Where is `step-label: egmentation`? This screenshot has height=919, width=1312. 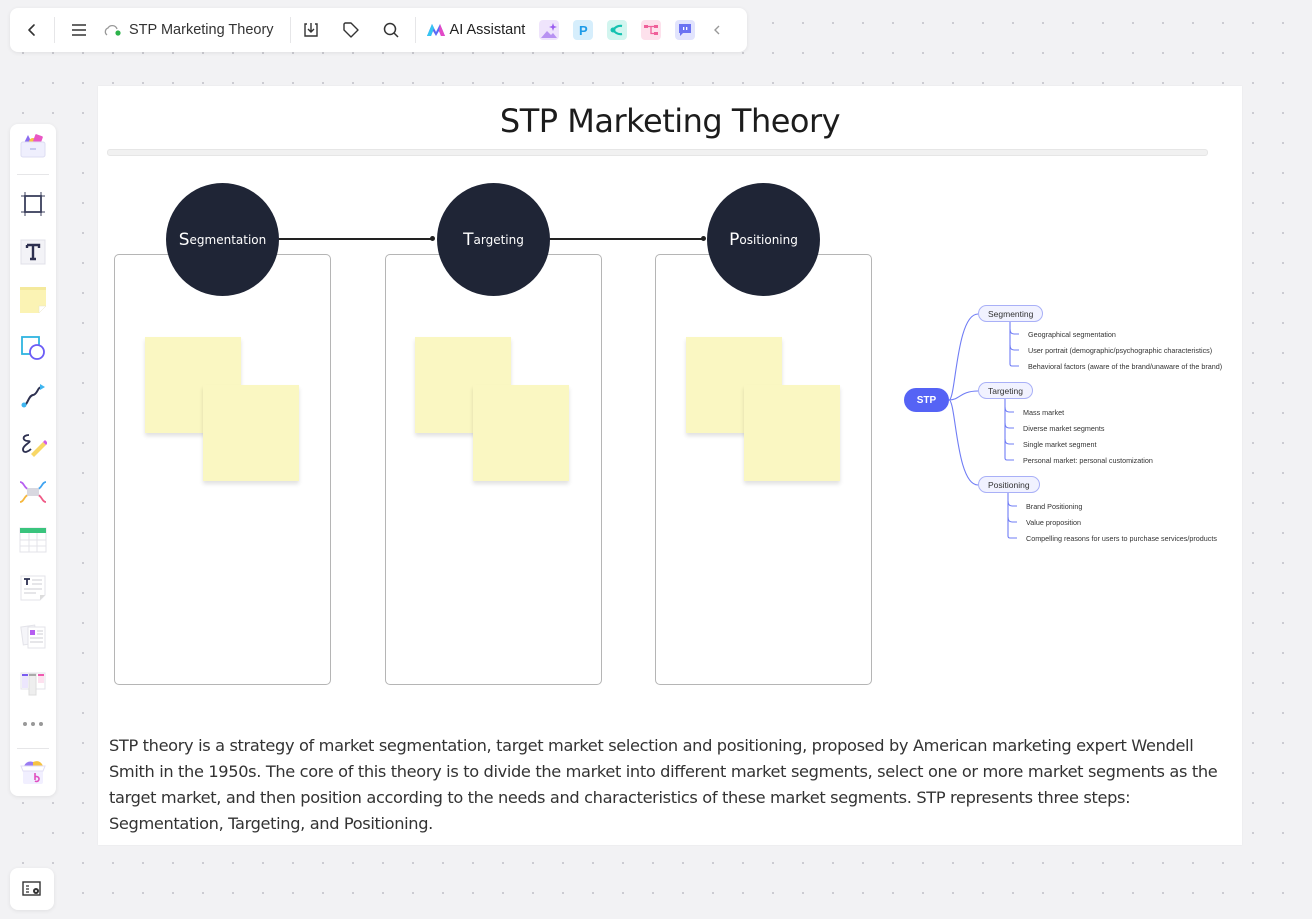
step-label: egmentation is located at coordinates (228, 239).